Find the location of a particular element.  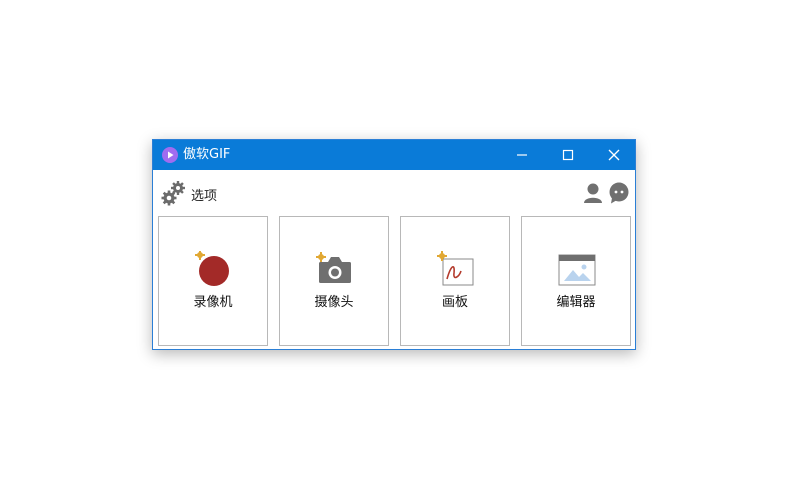

camera-label: 摄像头 is located at coordinates (334, 302).